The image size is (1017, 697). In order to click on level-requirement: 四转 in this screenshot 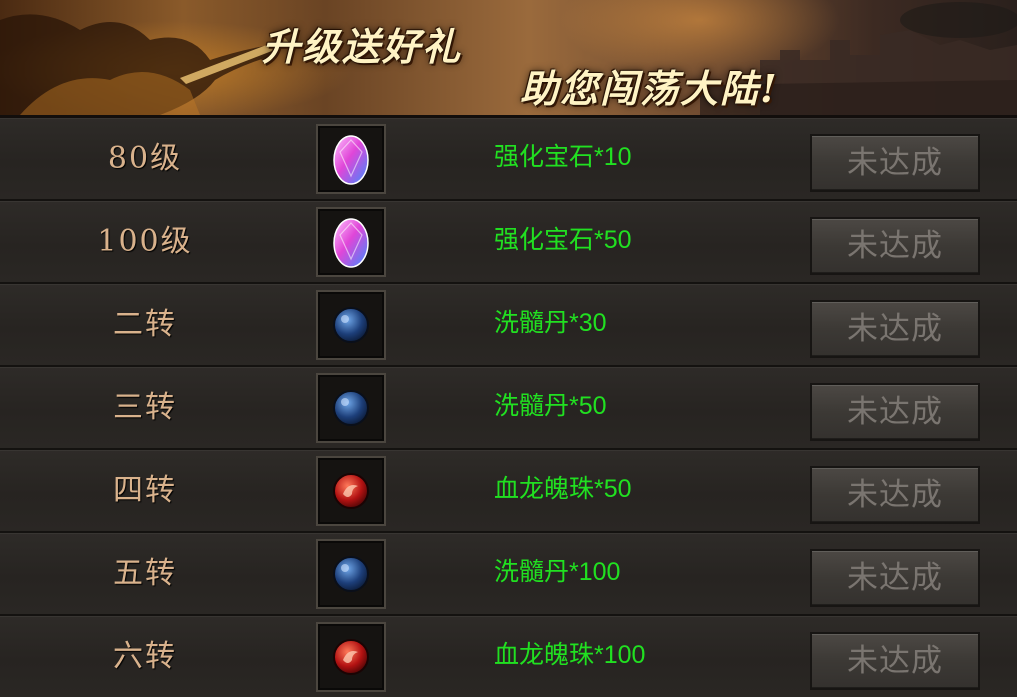, I will do `click(145, 490)`.